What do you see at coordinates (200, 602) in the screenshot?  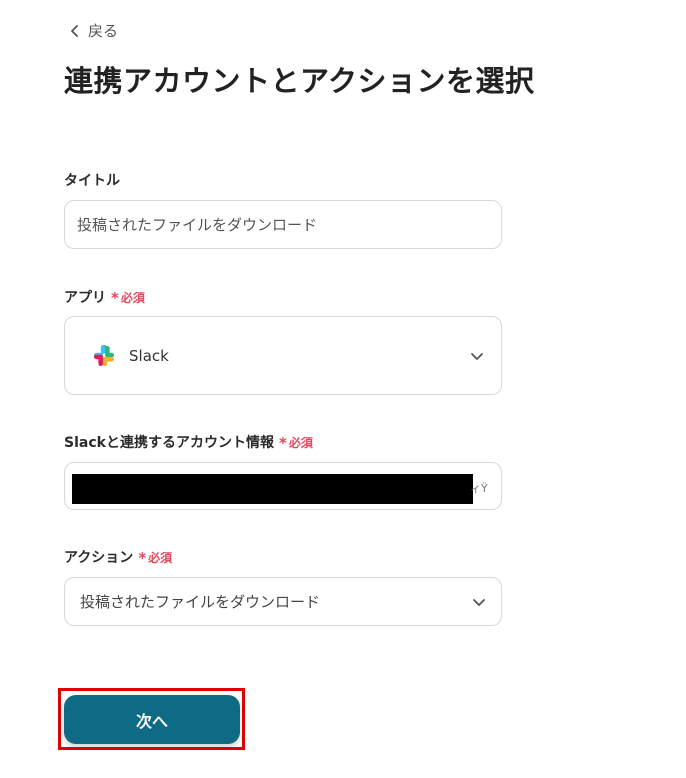 I see `action-select-value: 投稿されたファイルをダウンロード` at bounding box center [200, 602].